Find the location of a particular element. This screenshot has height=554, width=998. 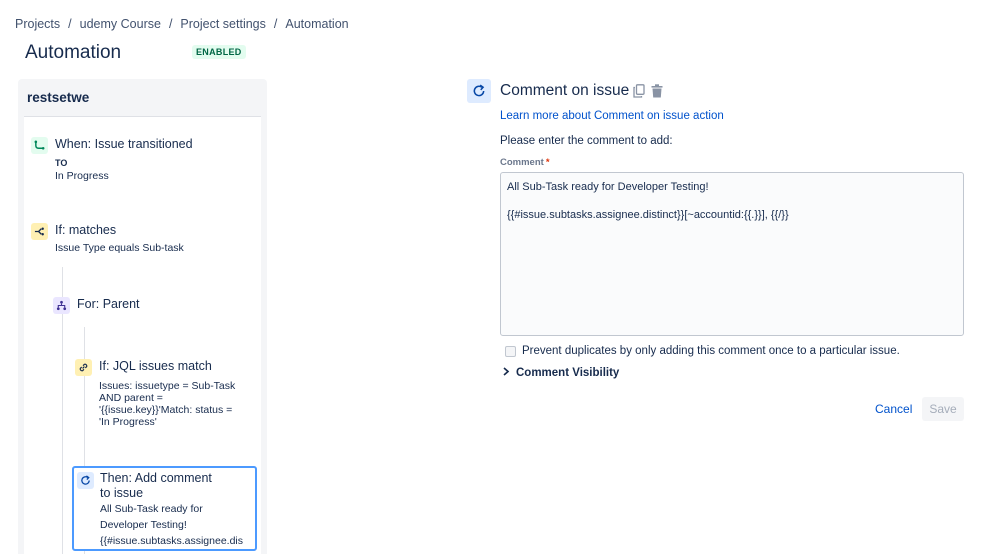

comment-field-label: Comment * is located at coordinates (525, 162).